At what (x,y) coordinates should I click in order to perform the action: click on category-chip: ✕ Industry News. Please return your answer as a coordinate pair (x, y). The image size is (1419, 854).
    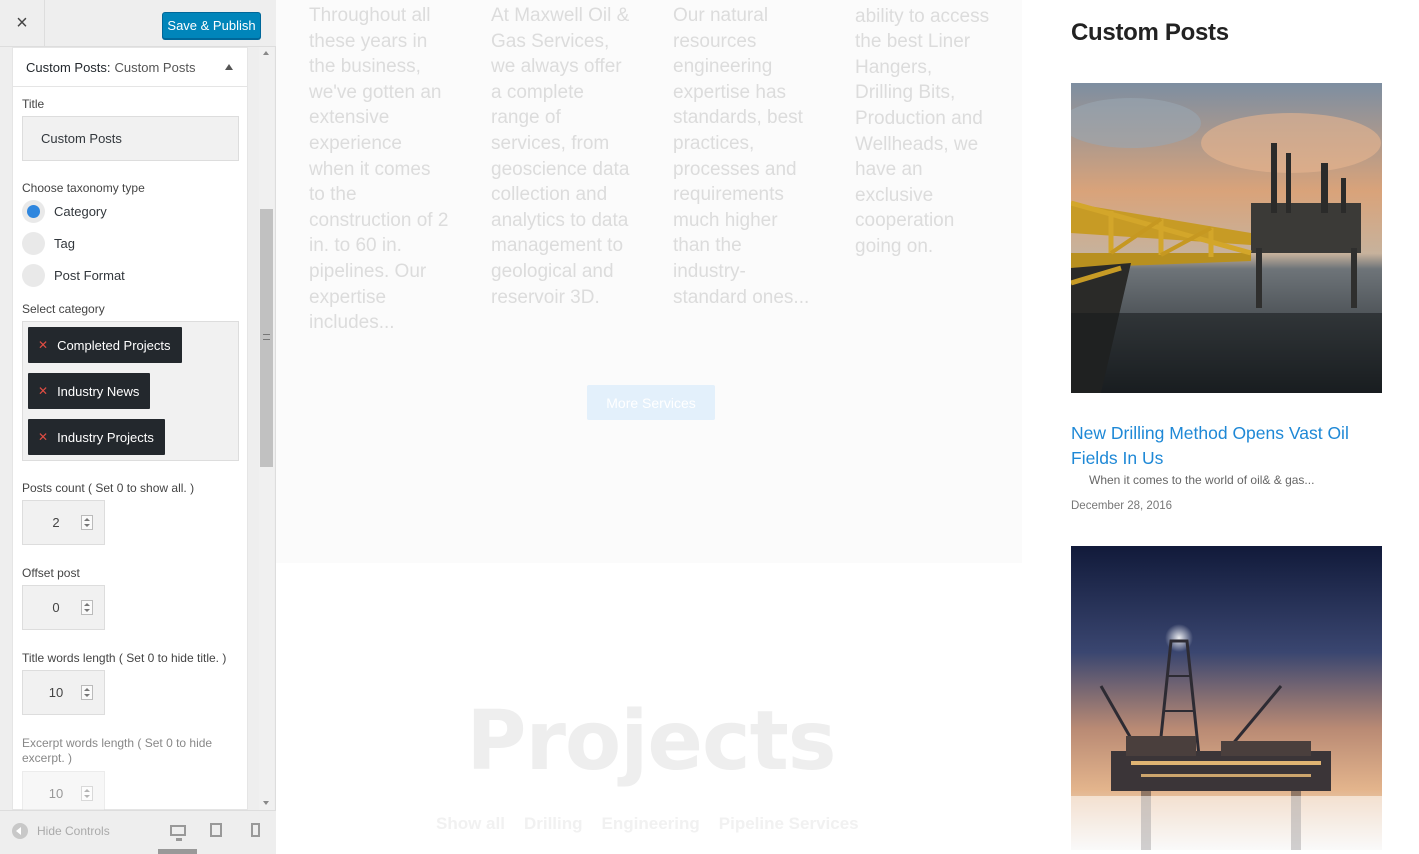
    Looking at the image, I should click on (89, 391).